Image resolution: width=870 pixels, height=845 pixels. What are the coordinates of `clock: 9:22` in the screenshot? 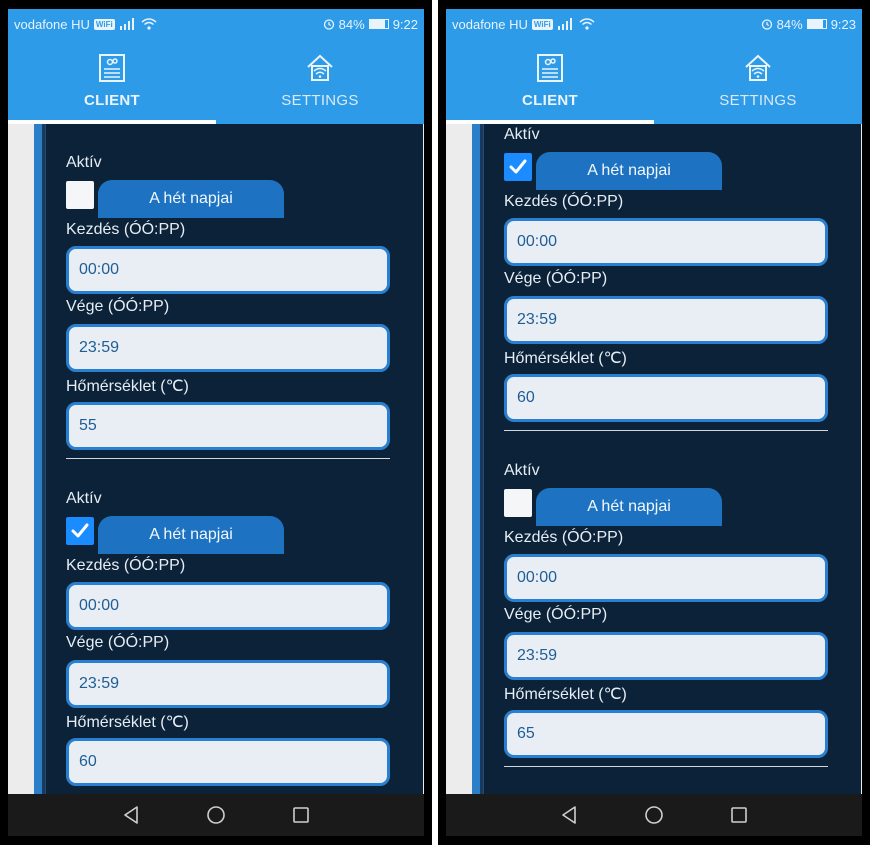 It's located at (405, 24).